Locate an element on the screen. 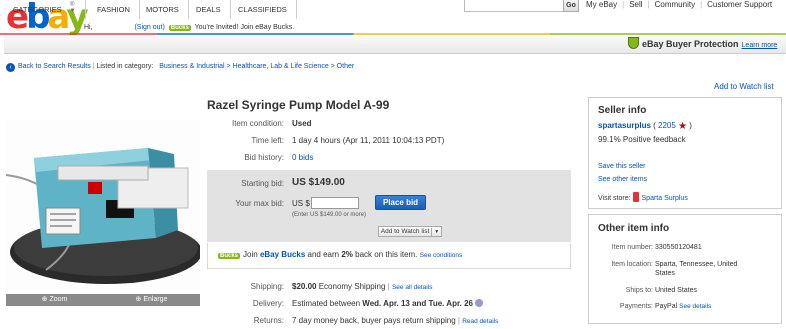  syringe-pump-image is located at coordinates (103, 206).